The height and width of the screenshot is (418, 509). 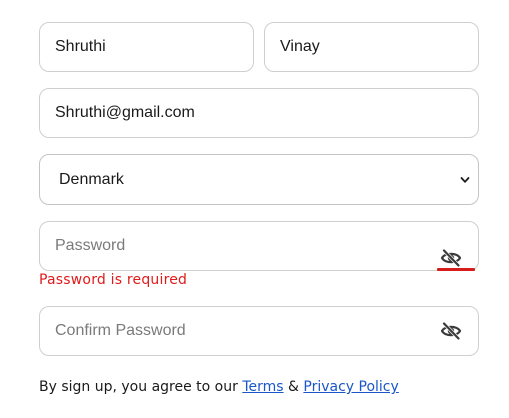 I want to click on last-name-field: Vinay, so click(x=371, y=47).